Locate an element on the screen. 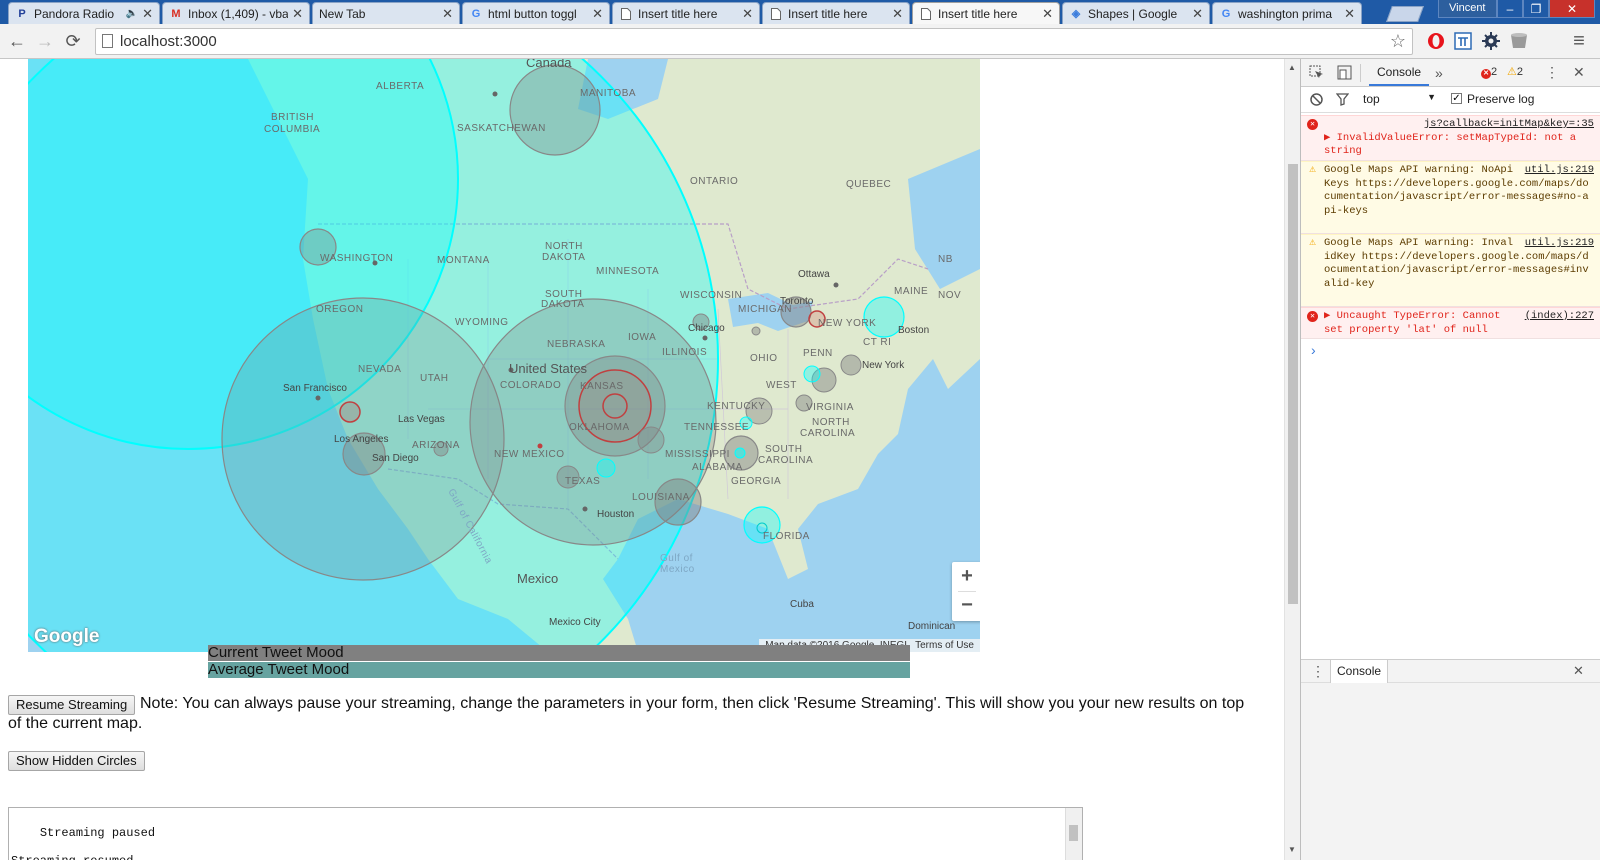 This screenshot has height=860, width=1600. tab-insert-title-2: Insert title here ✕ is located at coordinates (836, 13).